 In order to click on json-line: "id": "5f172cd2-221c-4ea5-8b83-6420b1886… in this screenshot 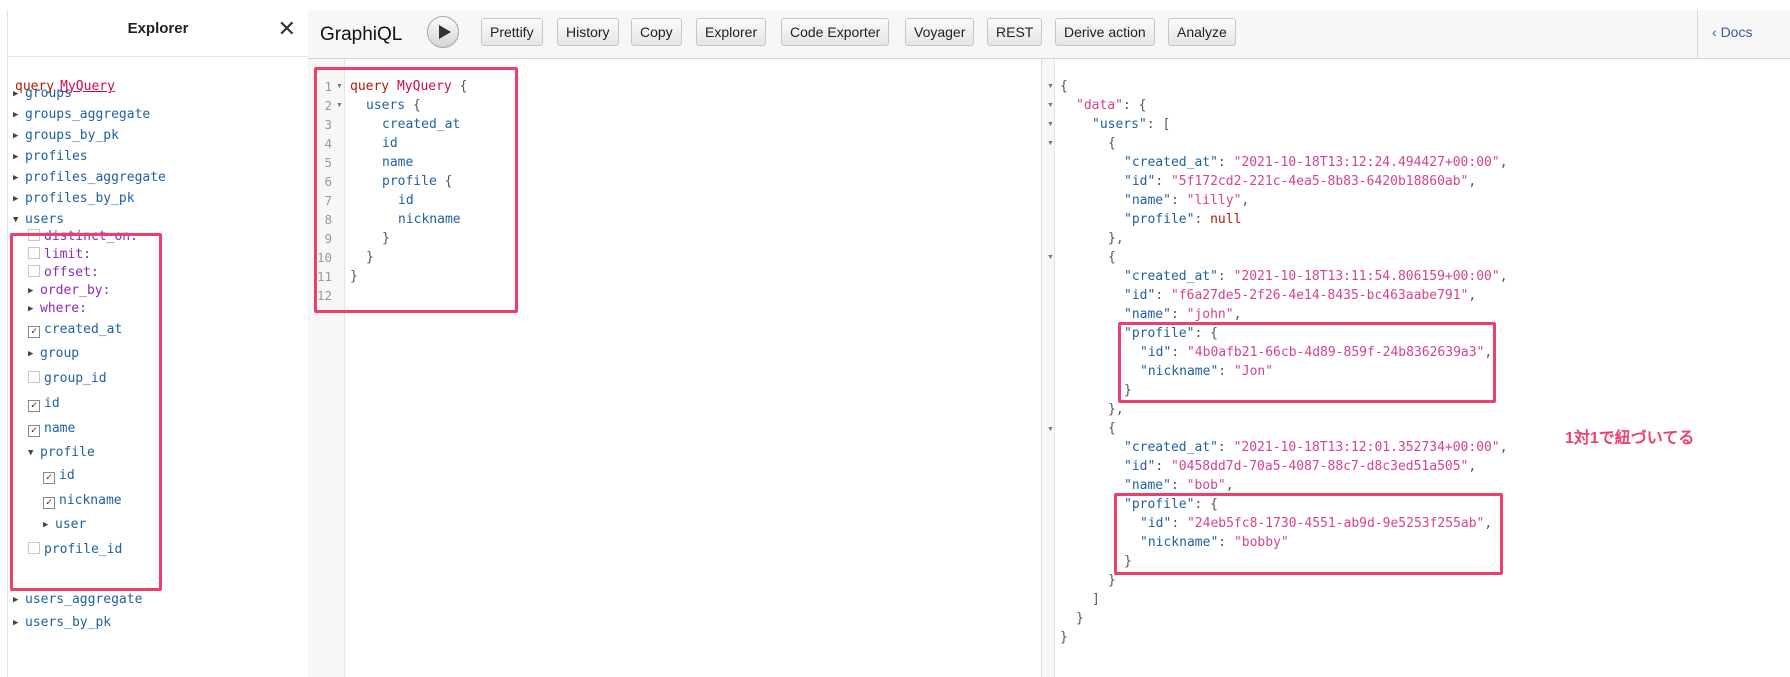, I will do `click(1300, 181)`.